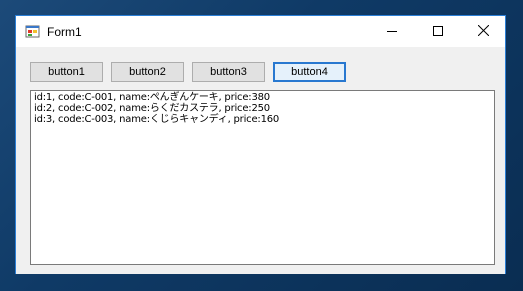 The width and height of the screenshot is (523, 291). What do you see at coordinates (33, 32) in the screenshot?
I see `winforms-app-icon` at bounding box center [33, 32].